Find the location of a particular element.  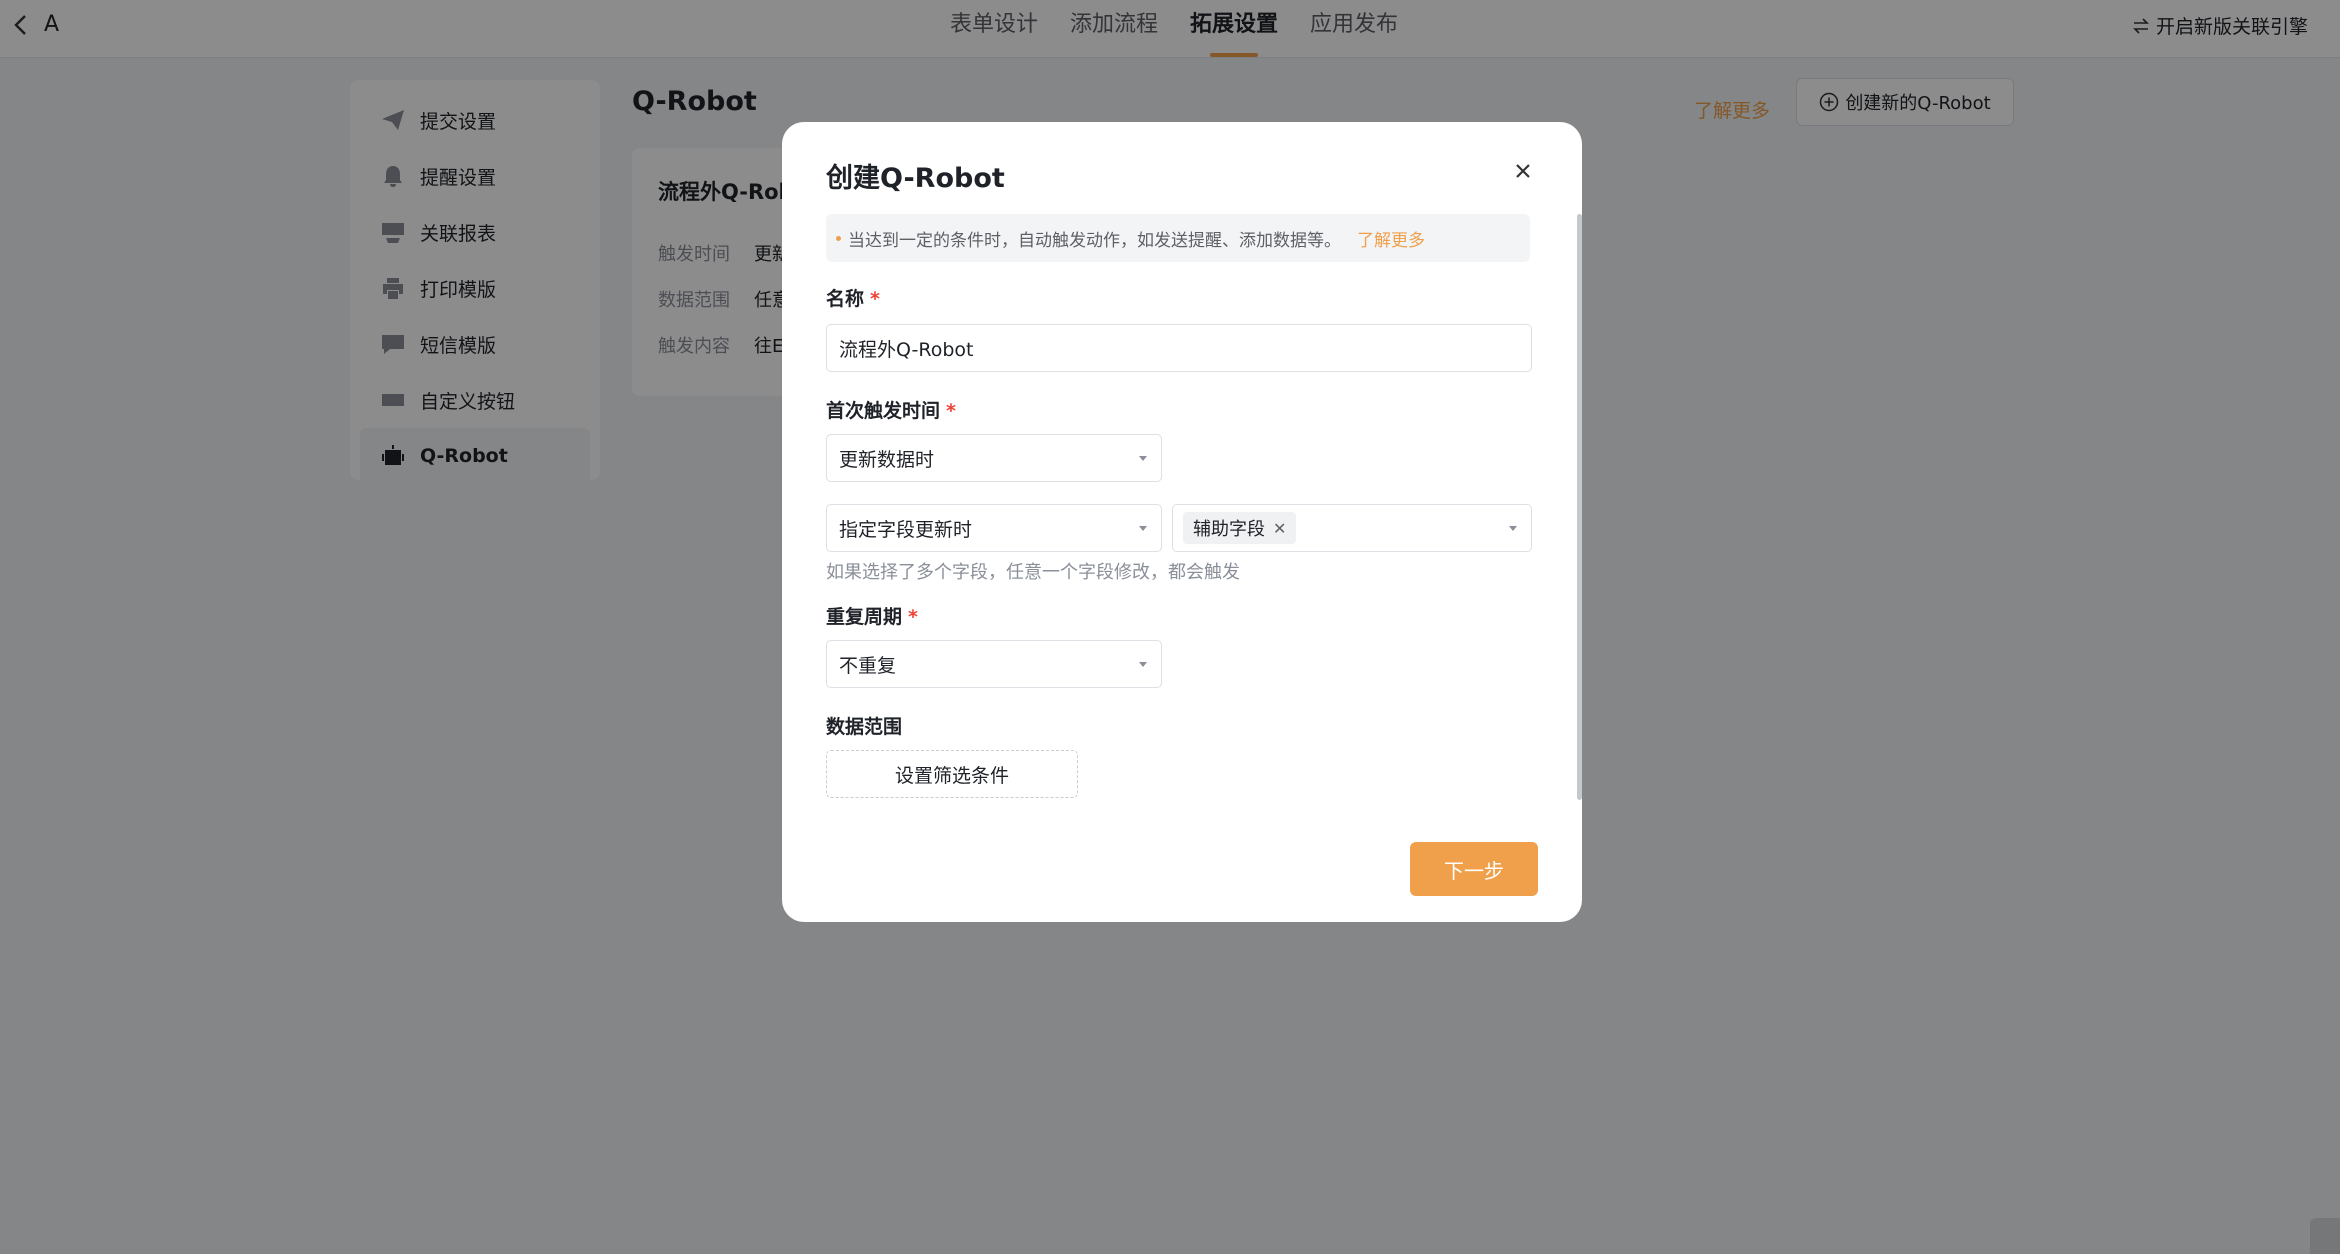

repeat-label-text: 重复周期 is located at coordinates (864, 617).